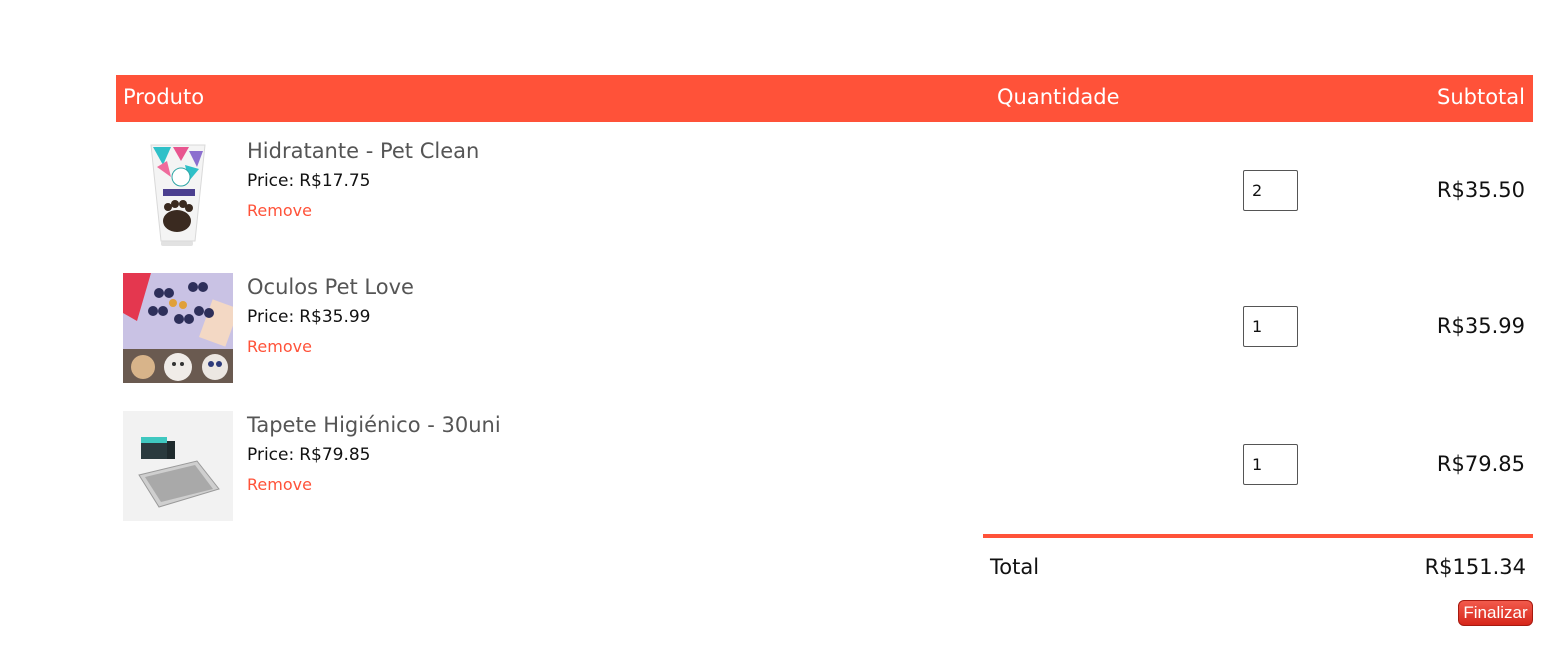 The image size is (1568, 657). What do you see at coordinates (335, 181) in the screenshot?
I see `price-value: R$17.75` at bounding box center [335, 181].